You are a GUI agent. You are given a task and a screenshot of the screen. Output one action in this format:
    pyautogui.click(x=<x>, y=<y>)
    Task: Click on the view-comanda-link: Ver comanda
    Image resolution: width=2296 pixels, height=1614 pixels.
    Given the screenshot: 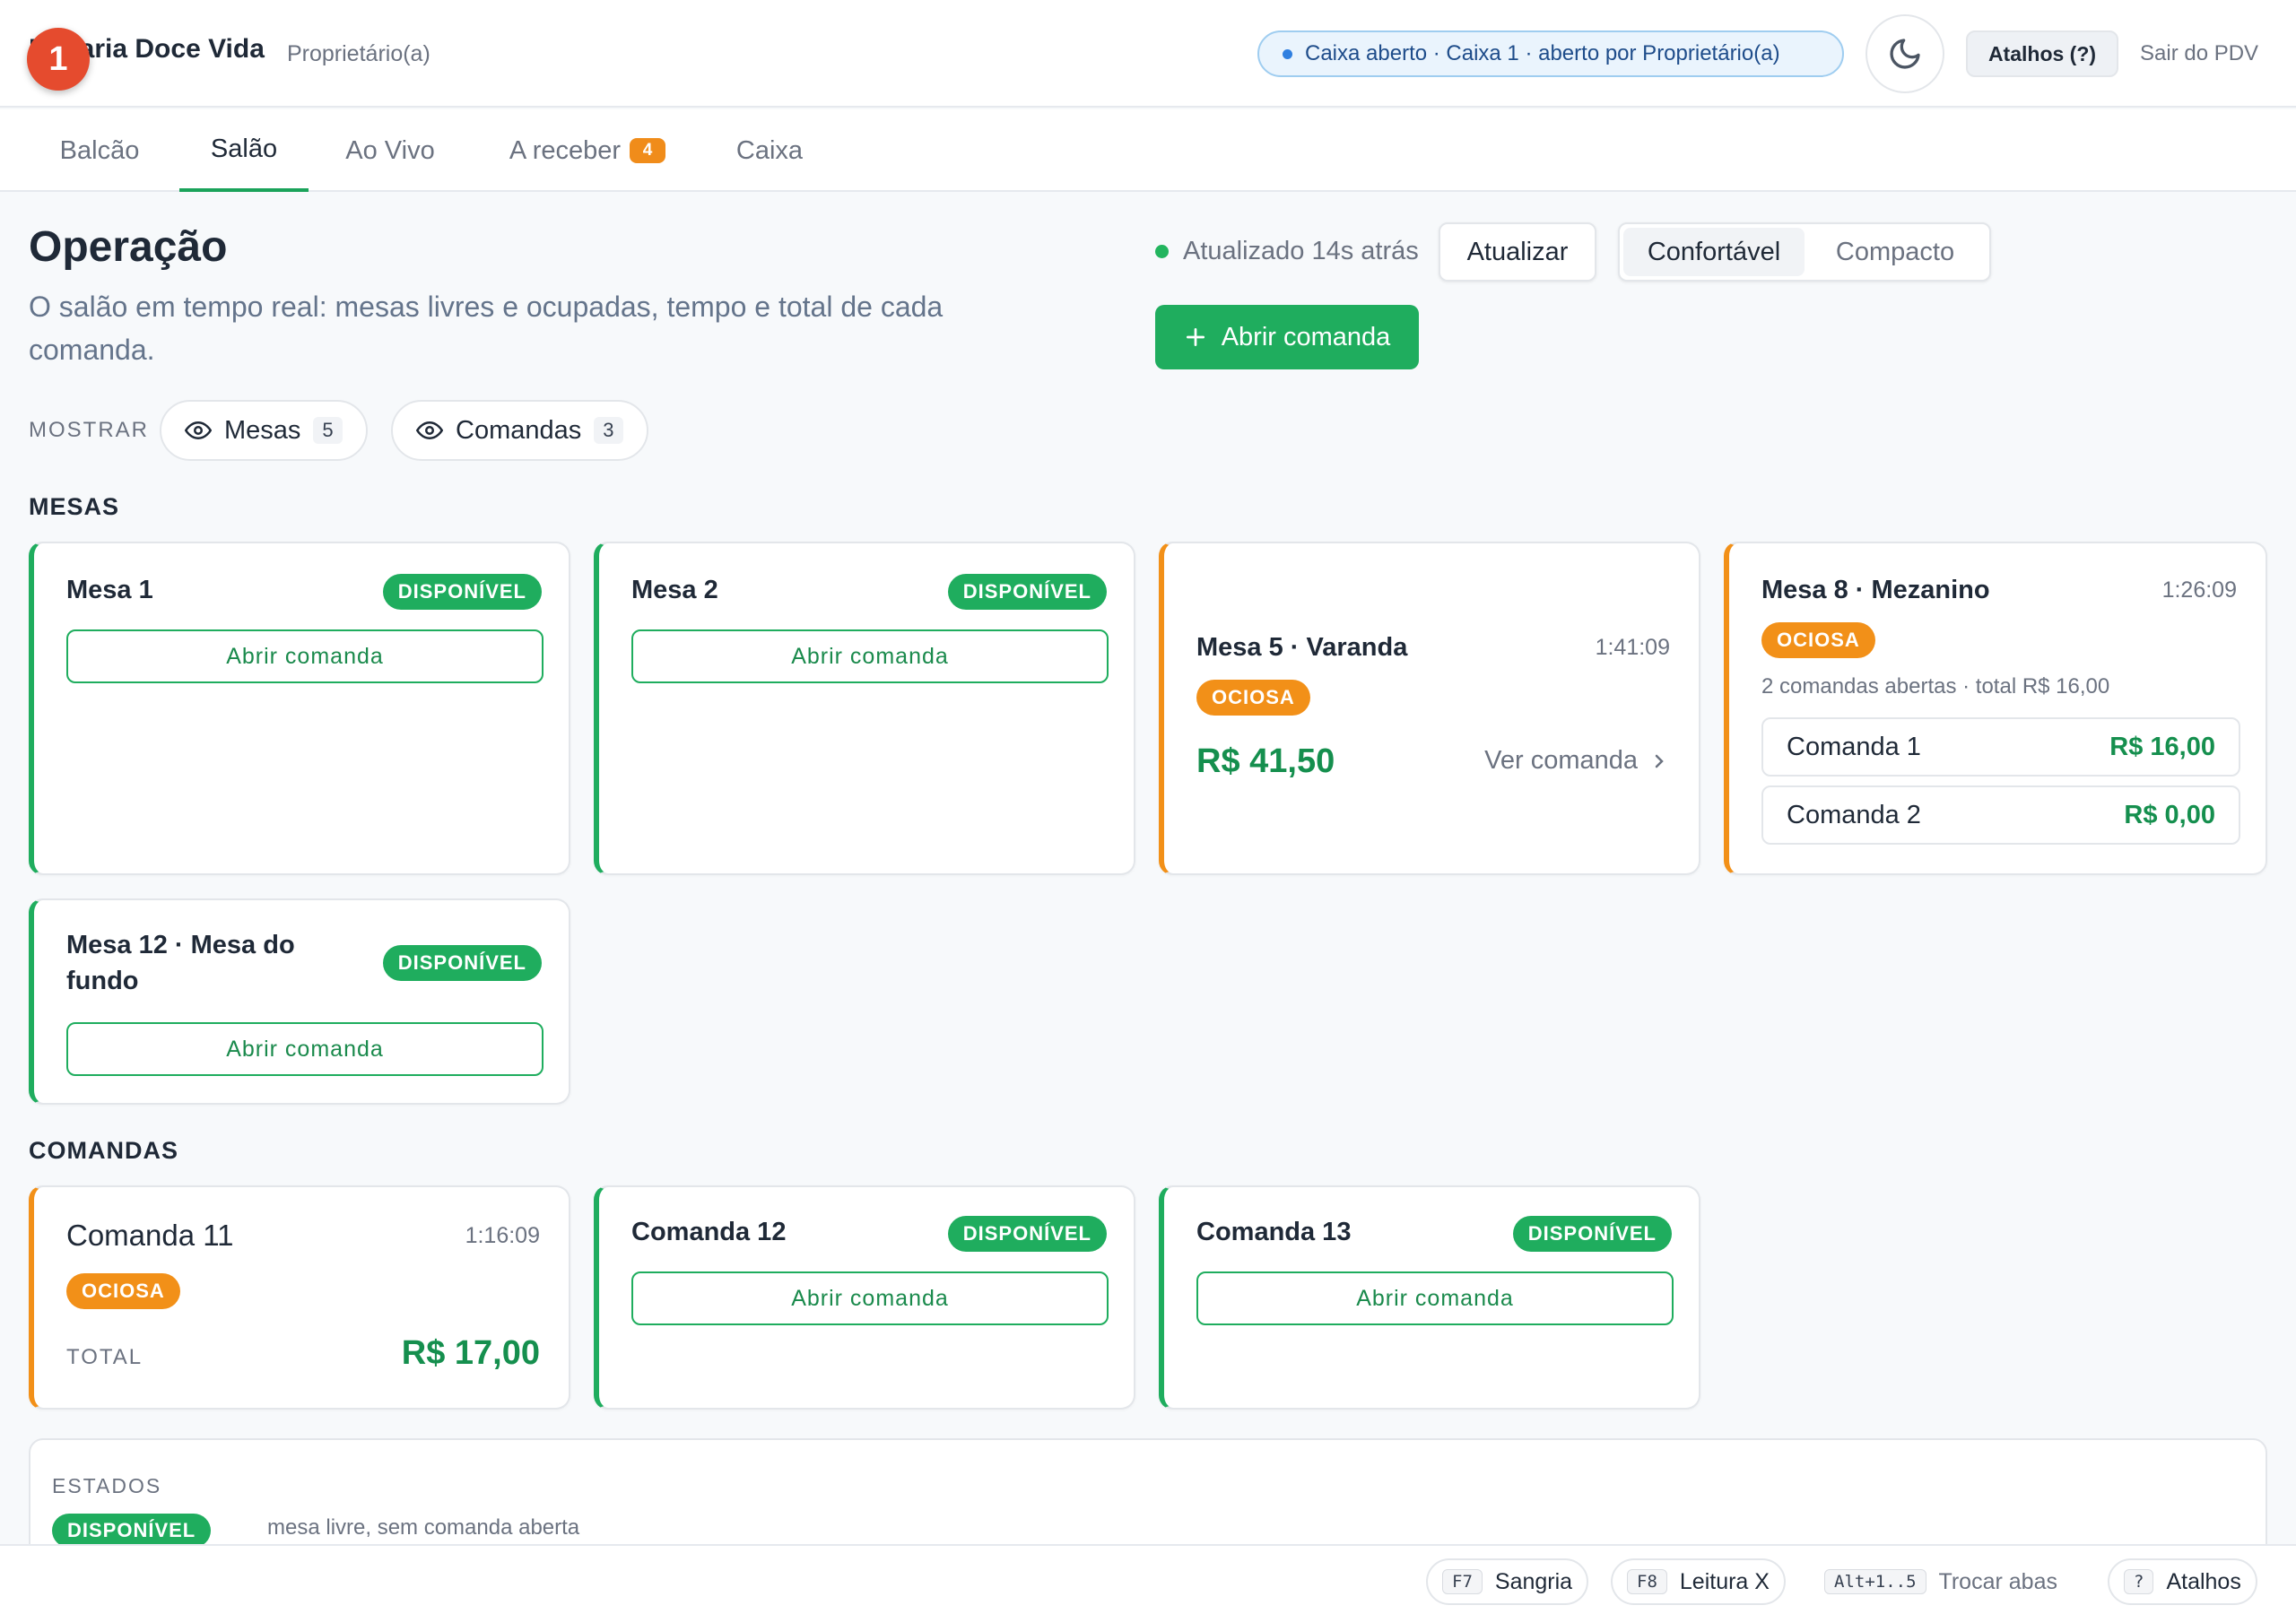 What is the action you would take?
    pyautogui.click(x=1577, y=761)
    